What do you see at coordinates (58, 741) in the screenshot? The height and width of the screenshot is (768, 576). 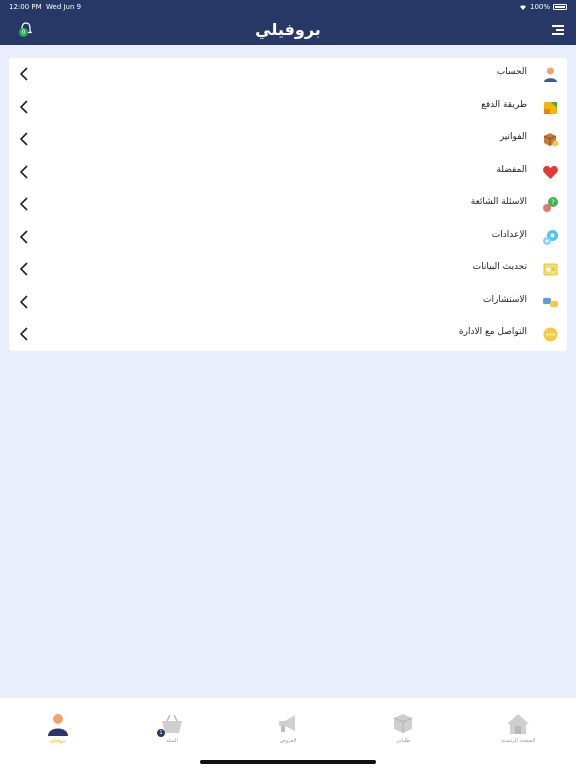 I see `tab-label: بروفيلي` at bounding box center [58, 741].